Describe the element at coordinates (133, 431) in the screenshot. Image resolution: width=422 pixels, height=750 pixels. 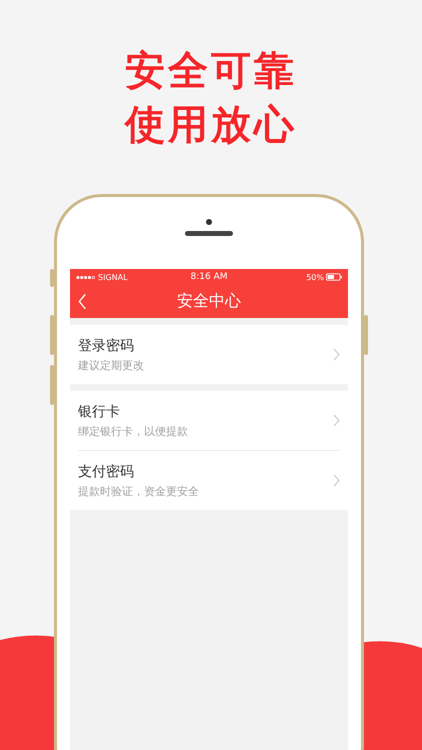
I see `row-subtitle: 绑定银行卡，以便提款` at that location.